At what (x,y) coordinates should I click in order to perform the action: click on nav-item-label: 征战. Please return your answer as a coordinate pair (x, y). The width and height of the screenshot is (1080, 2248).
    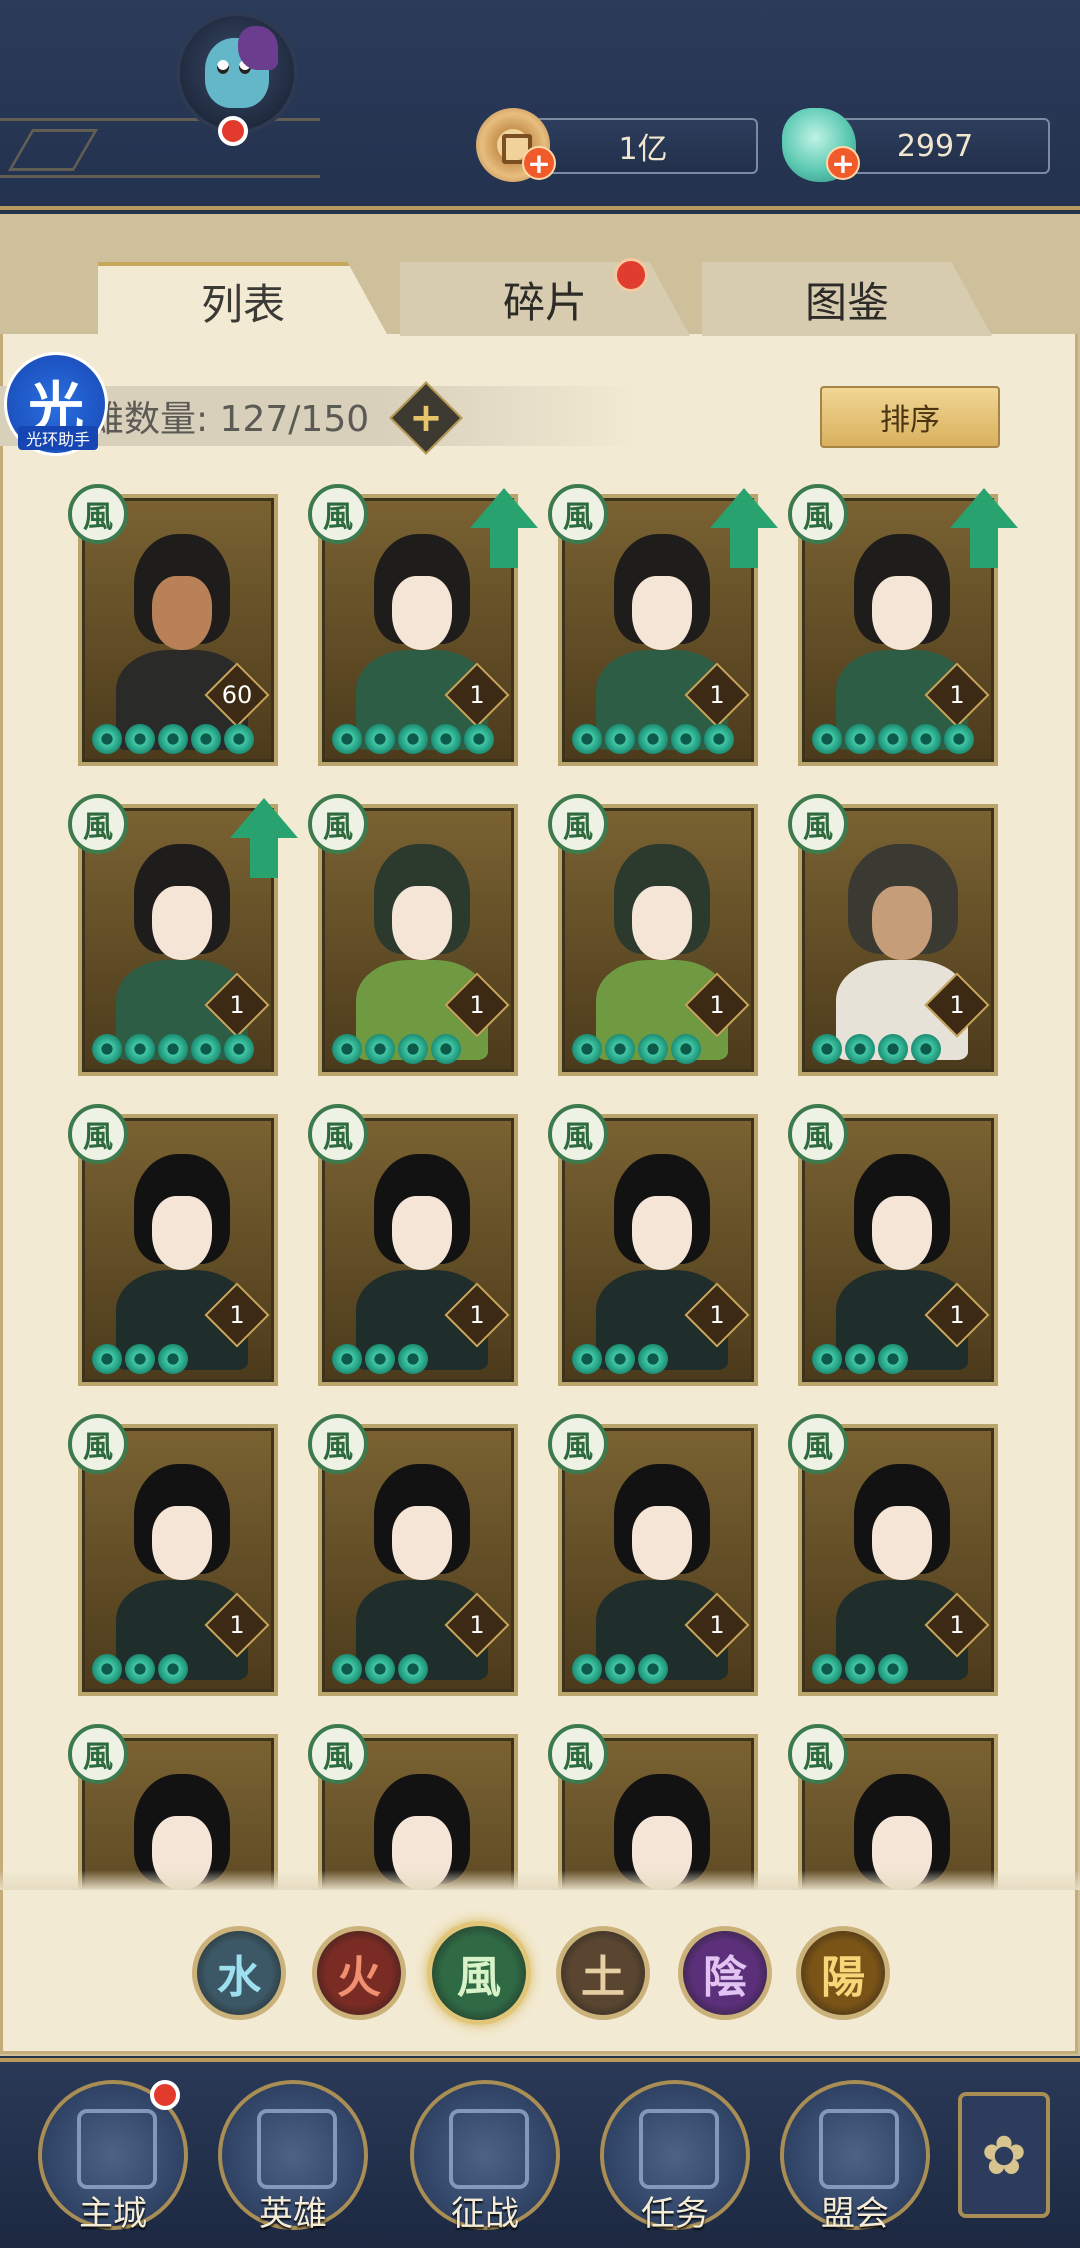
    Looking at the image, I should click on (485, 2214).